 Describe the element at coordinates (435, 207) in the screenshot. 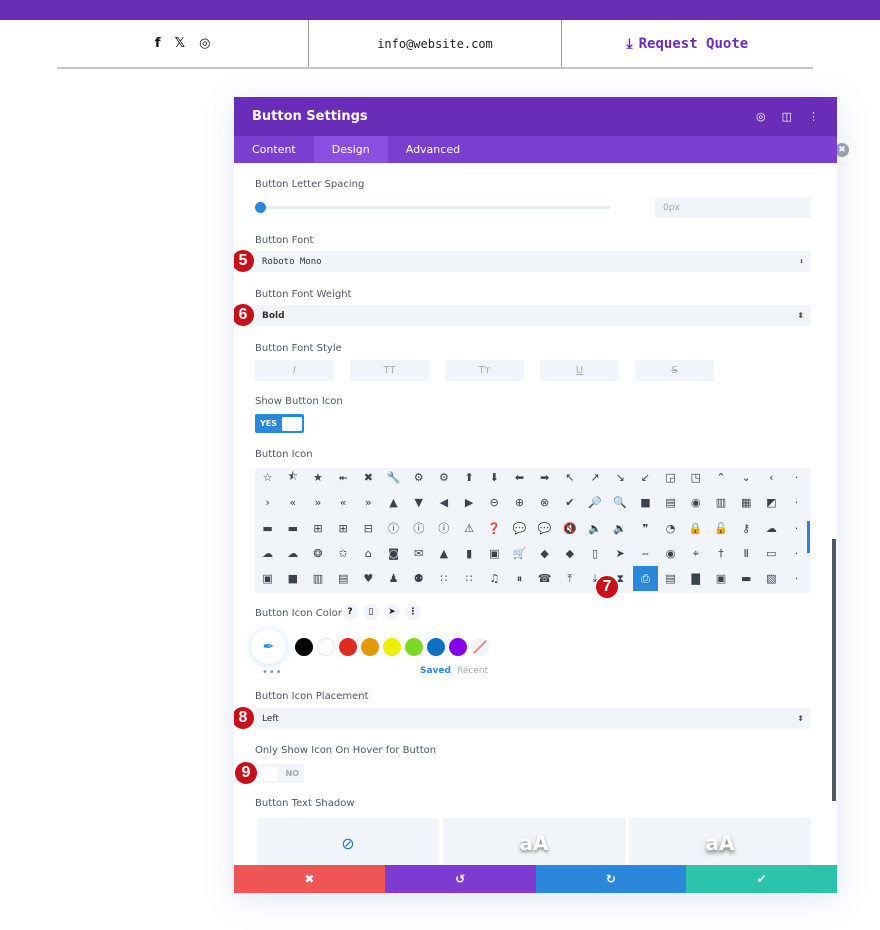

I see `letter-spacing-slider` at that location.